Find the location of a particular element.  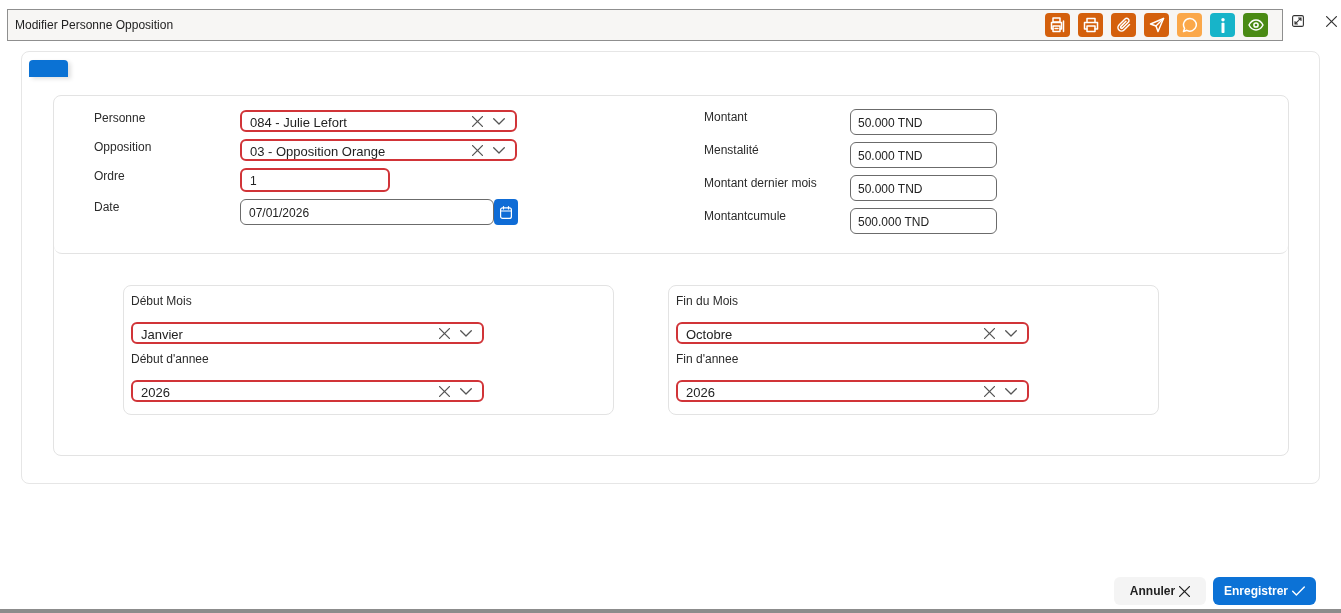

fax-icon is located at coordinates (1057, 25).